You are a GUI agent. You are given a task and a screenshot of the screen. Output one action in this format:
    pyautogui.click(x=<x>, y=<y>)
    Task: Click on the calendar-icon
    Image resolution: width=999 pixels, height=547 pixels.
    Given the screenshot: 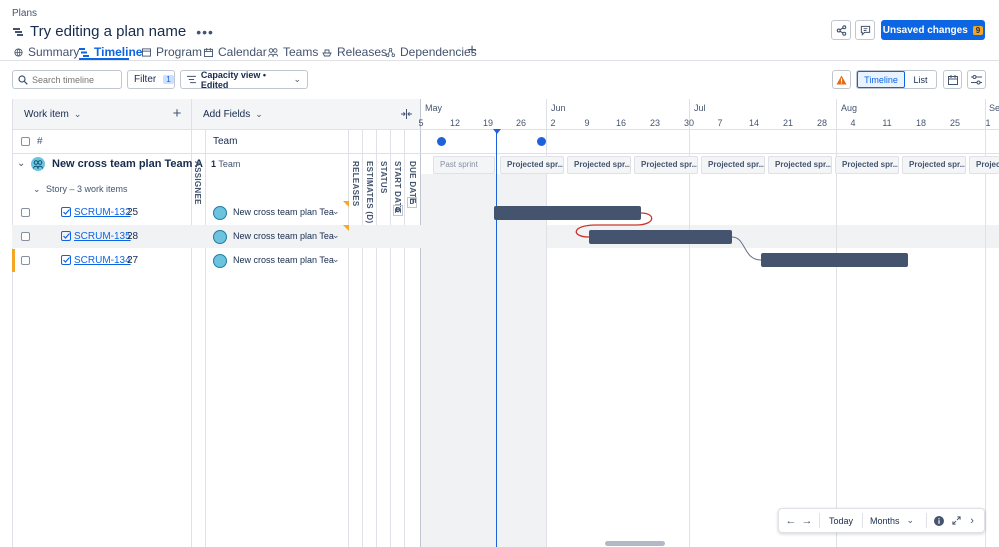 What is the action you would take?
    pyautogui.click(x=952, y=79)
    